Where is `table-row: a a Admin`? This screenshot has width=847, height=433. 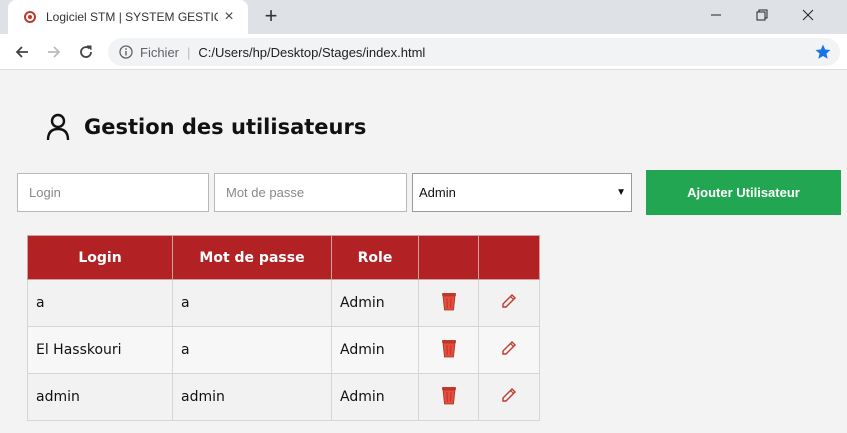
table-row: a a Admin is located at coordinates (283, 303).